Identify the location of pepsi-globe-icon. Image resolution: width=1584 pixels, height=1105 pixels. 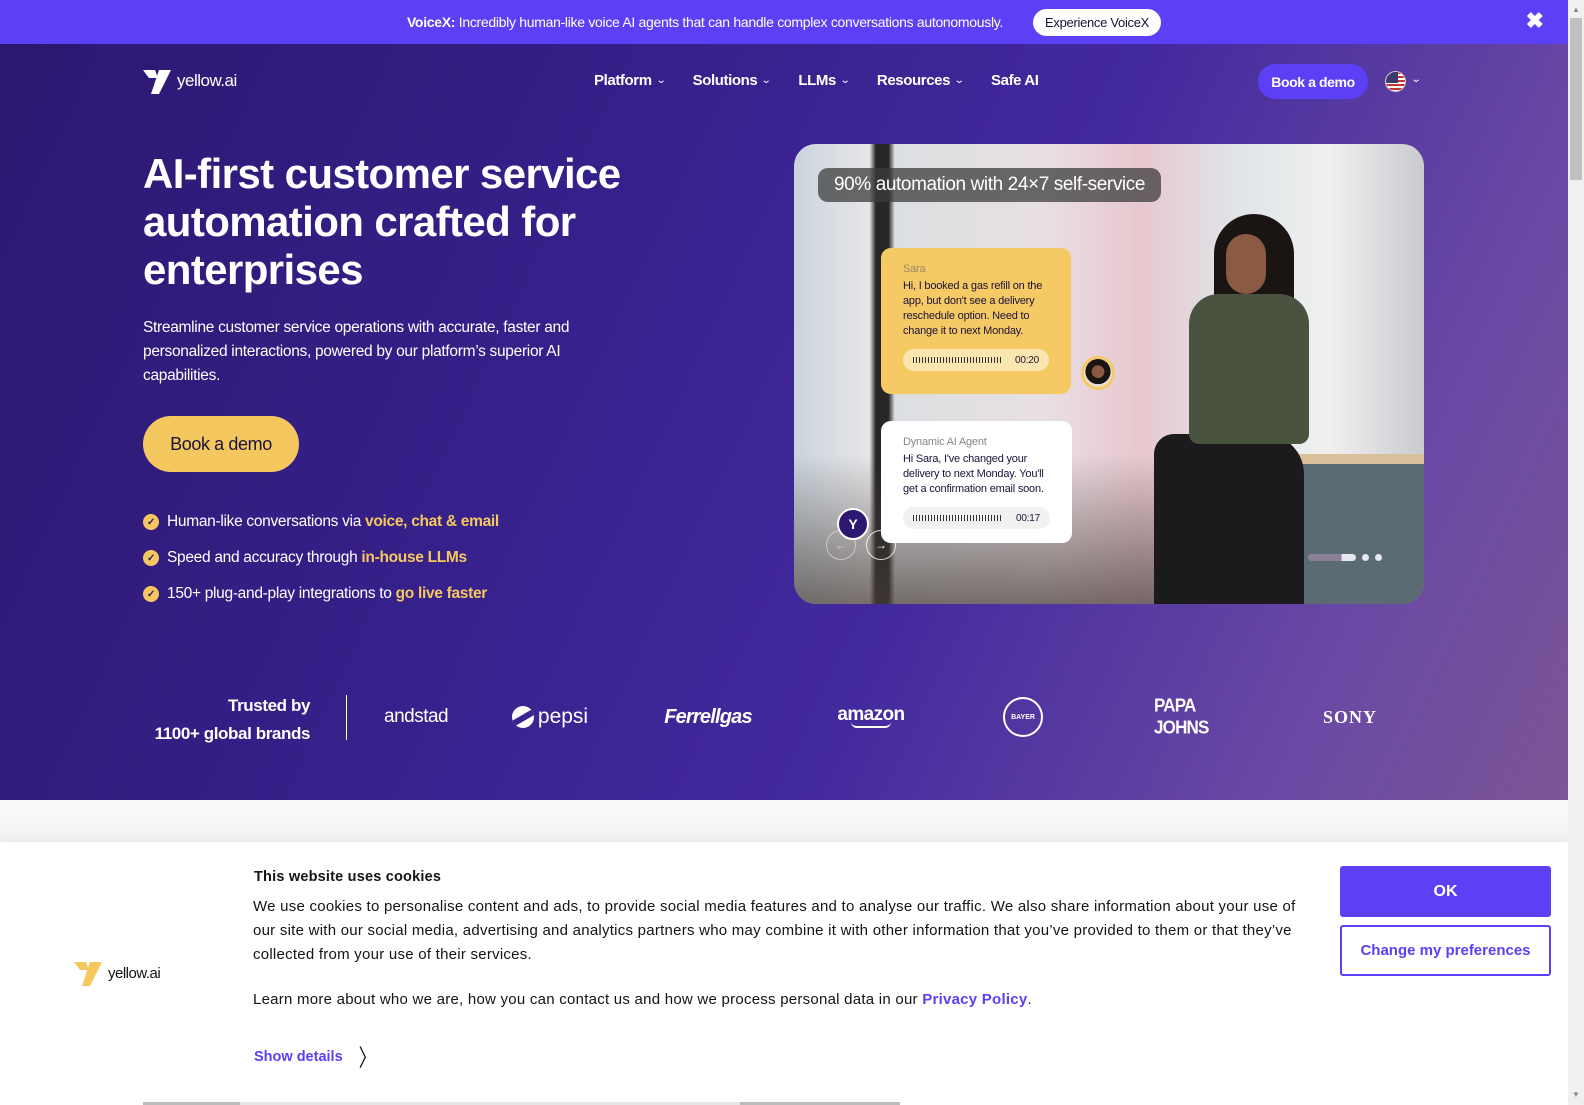
(522, 717).